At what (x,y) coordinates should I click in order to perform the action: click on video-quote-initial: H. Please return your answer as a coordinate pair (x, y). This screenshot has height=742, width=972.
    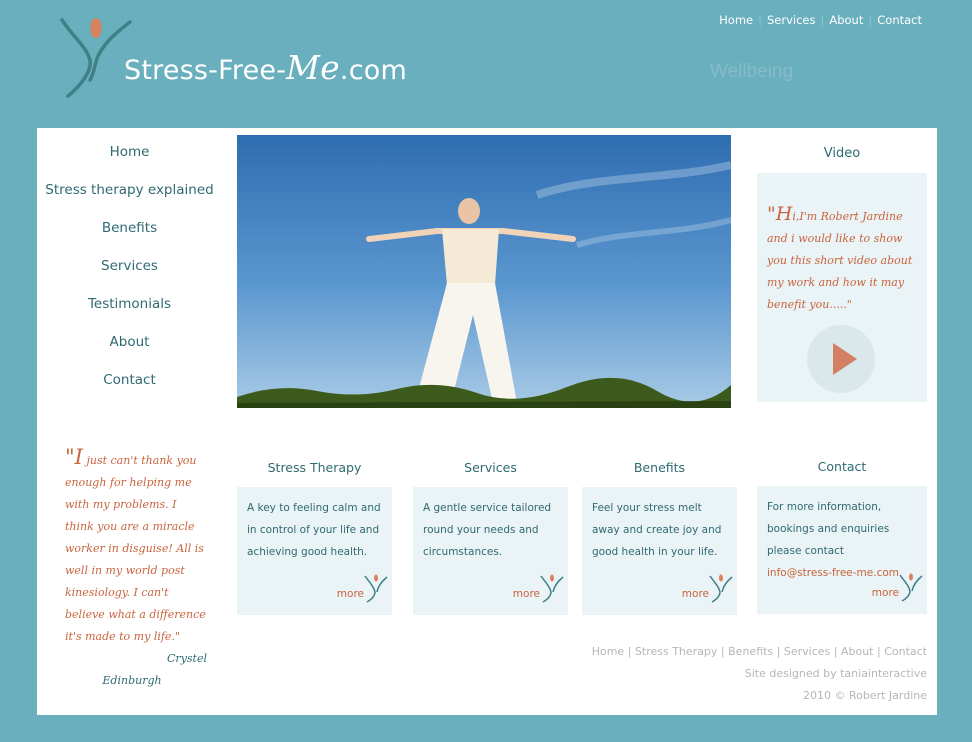
    Looking at the image, I should click on (784, 214).